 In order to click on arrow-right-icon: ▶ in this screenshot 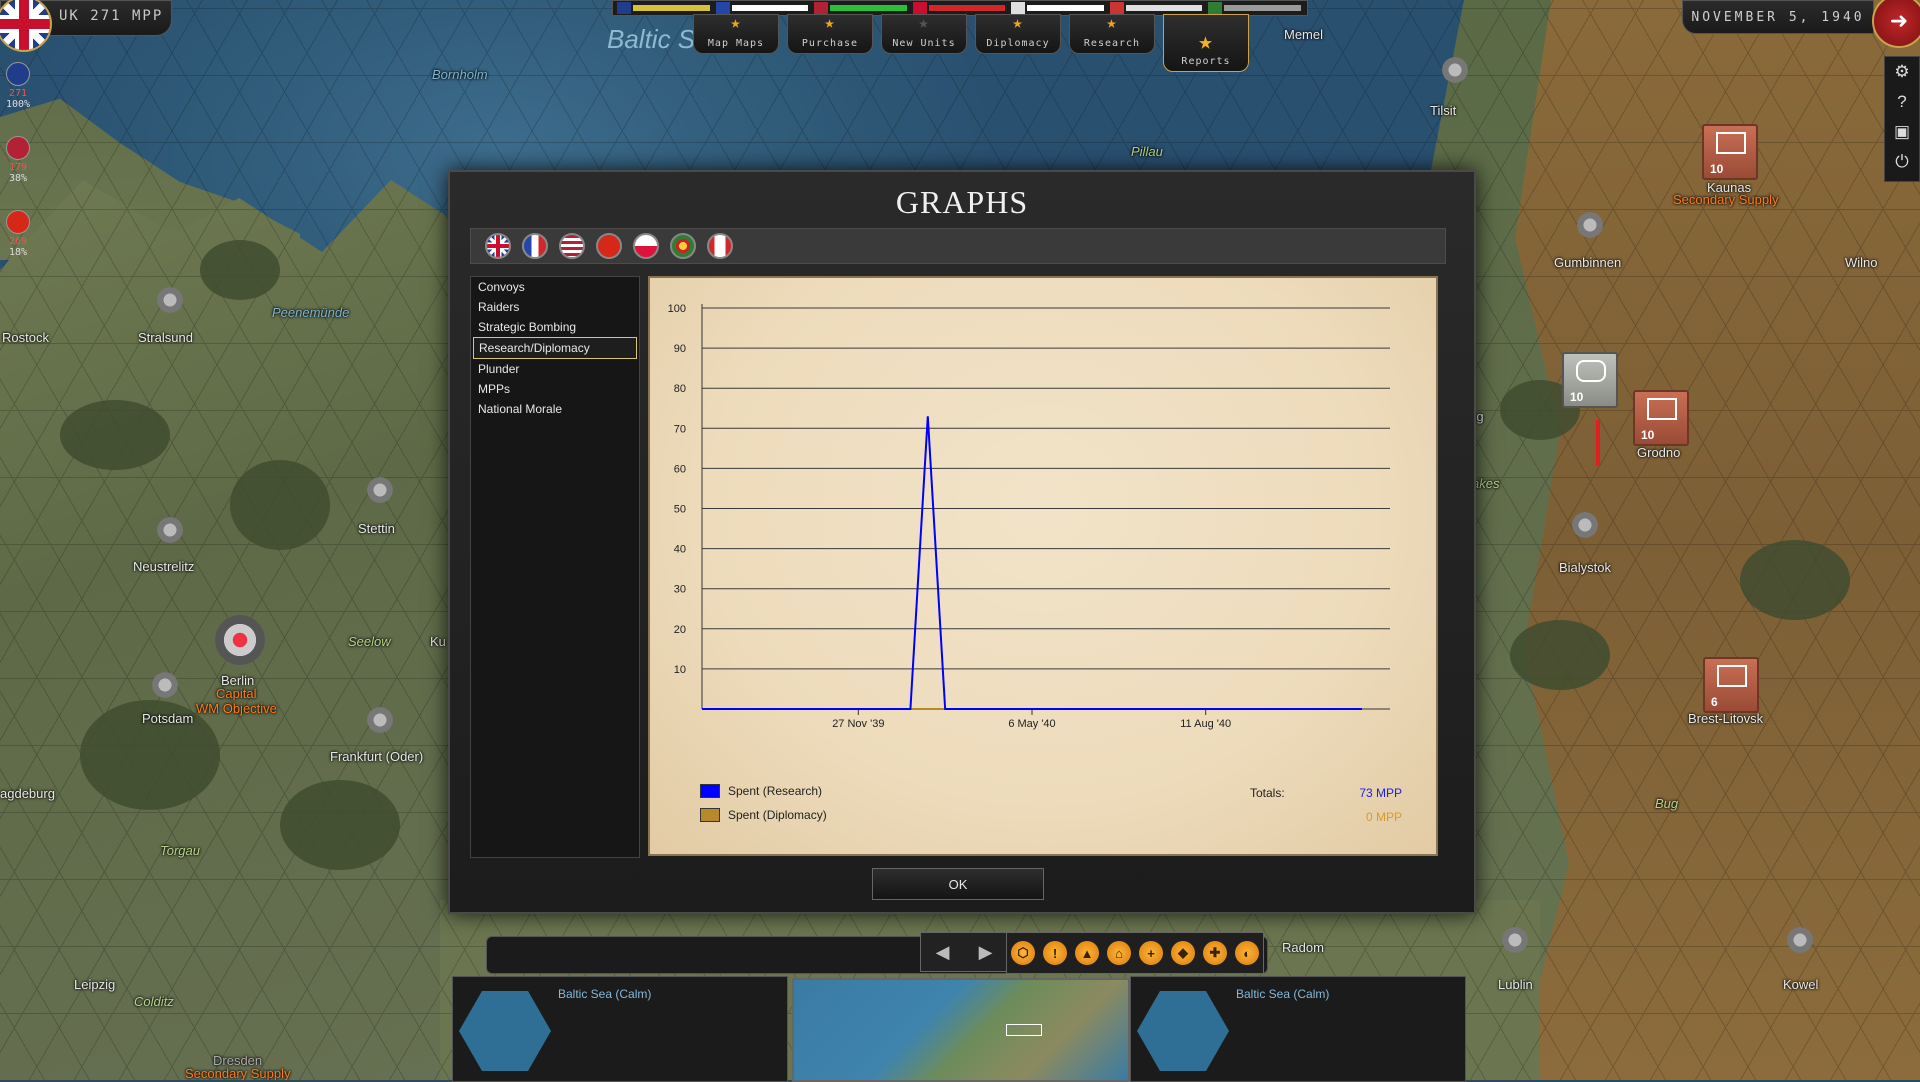, I will do `click(986, 952)`.